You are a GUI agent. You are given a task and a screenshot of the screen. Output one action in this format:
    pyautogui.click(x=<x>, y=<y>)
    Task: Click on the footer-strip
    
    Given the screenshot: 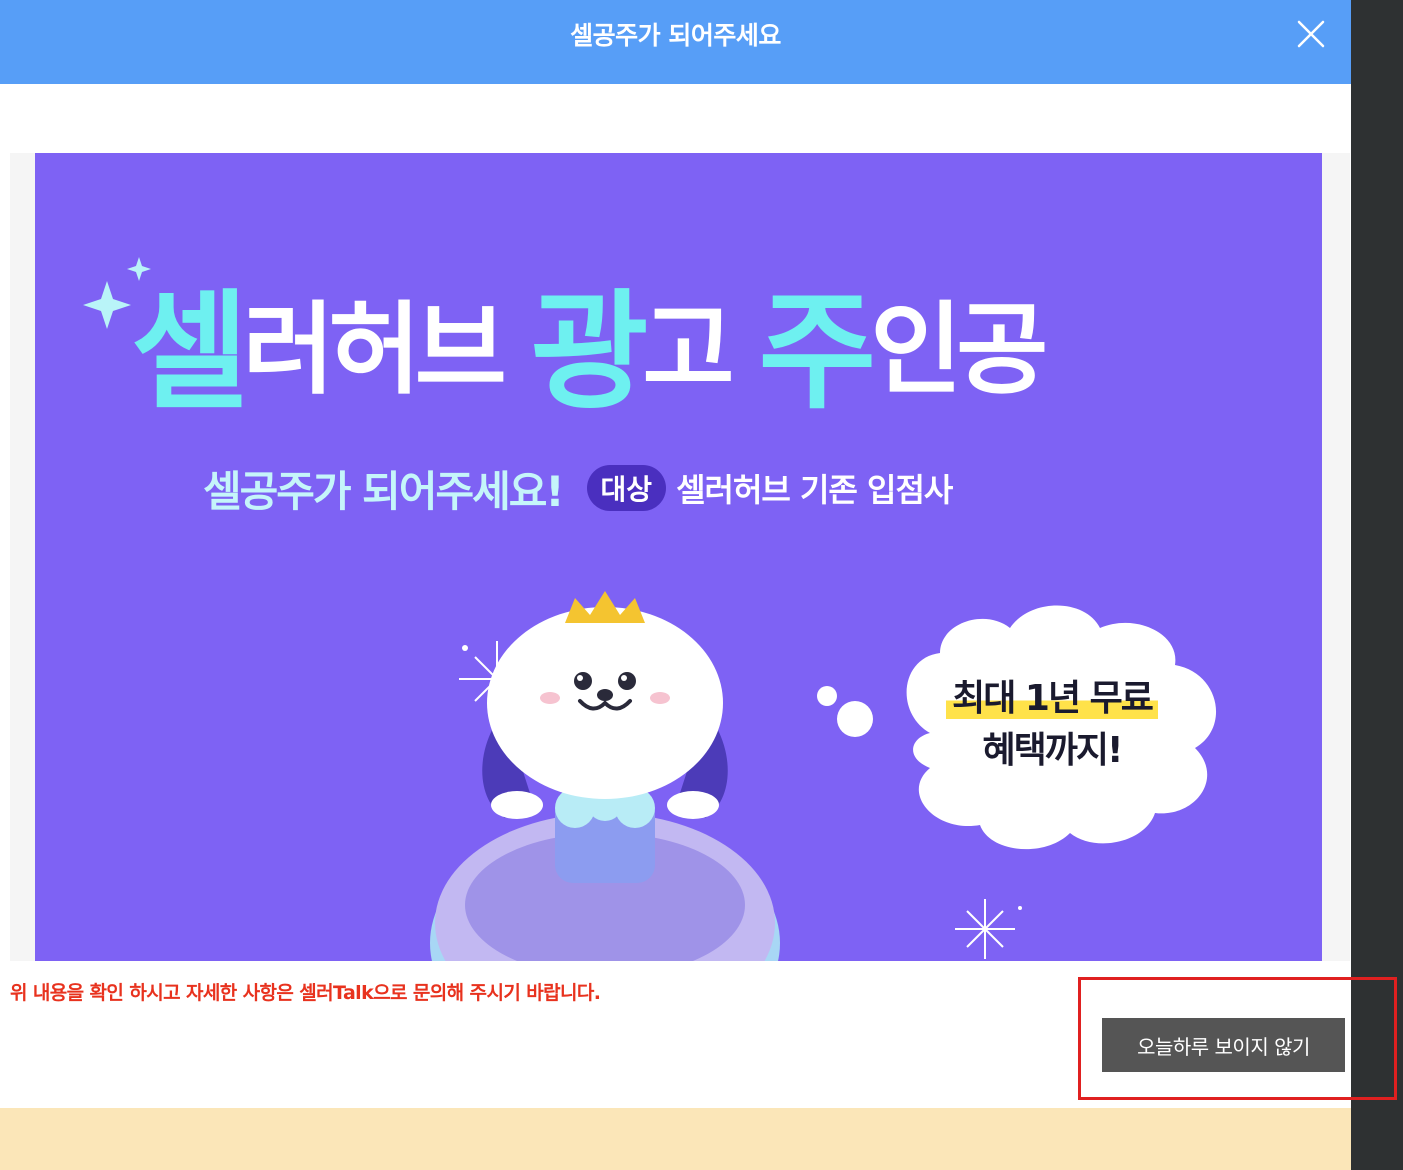 What is the action you would take?
    pyautogui.click(x=675, y=1139)
    